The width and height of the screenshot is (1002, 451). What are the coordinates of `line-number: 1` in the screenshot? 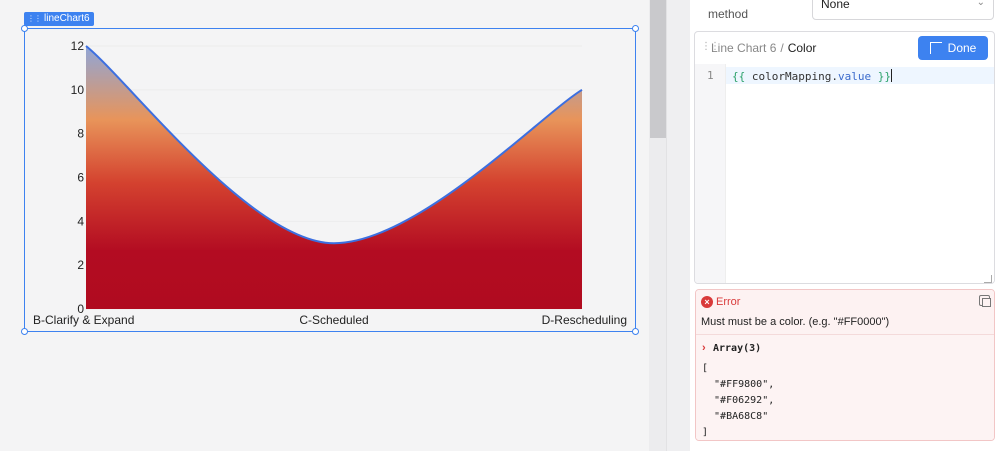 It's located at (710, 75).